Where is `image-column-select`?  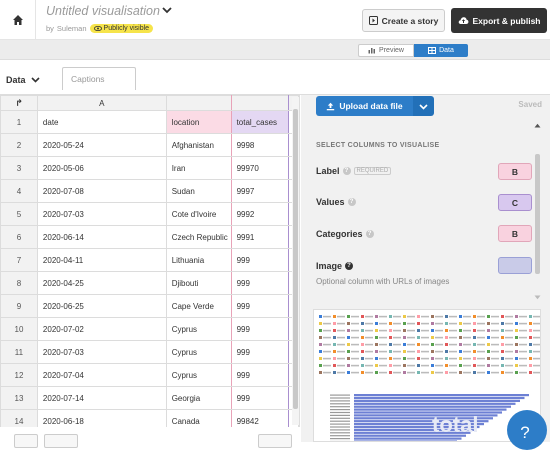
image-column-select is located at coordinates (515, 265).